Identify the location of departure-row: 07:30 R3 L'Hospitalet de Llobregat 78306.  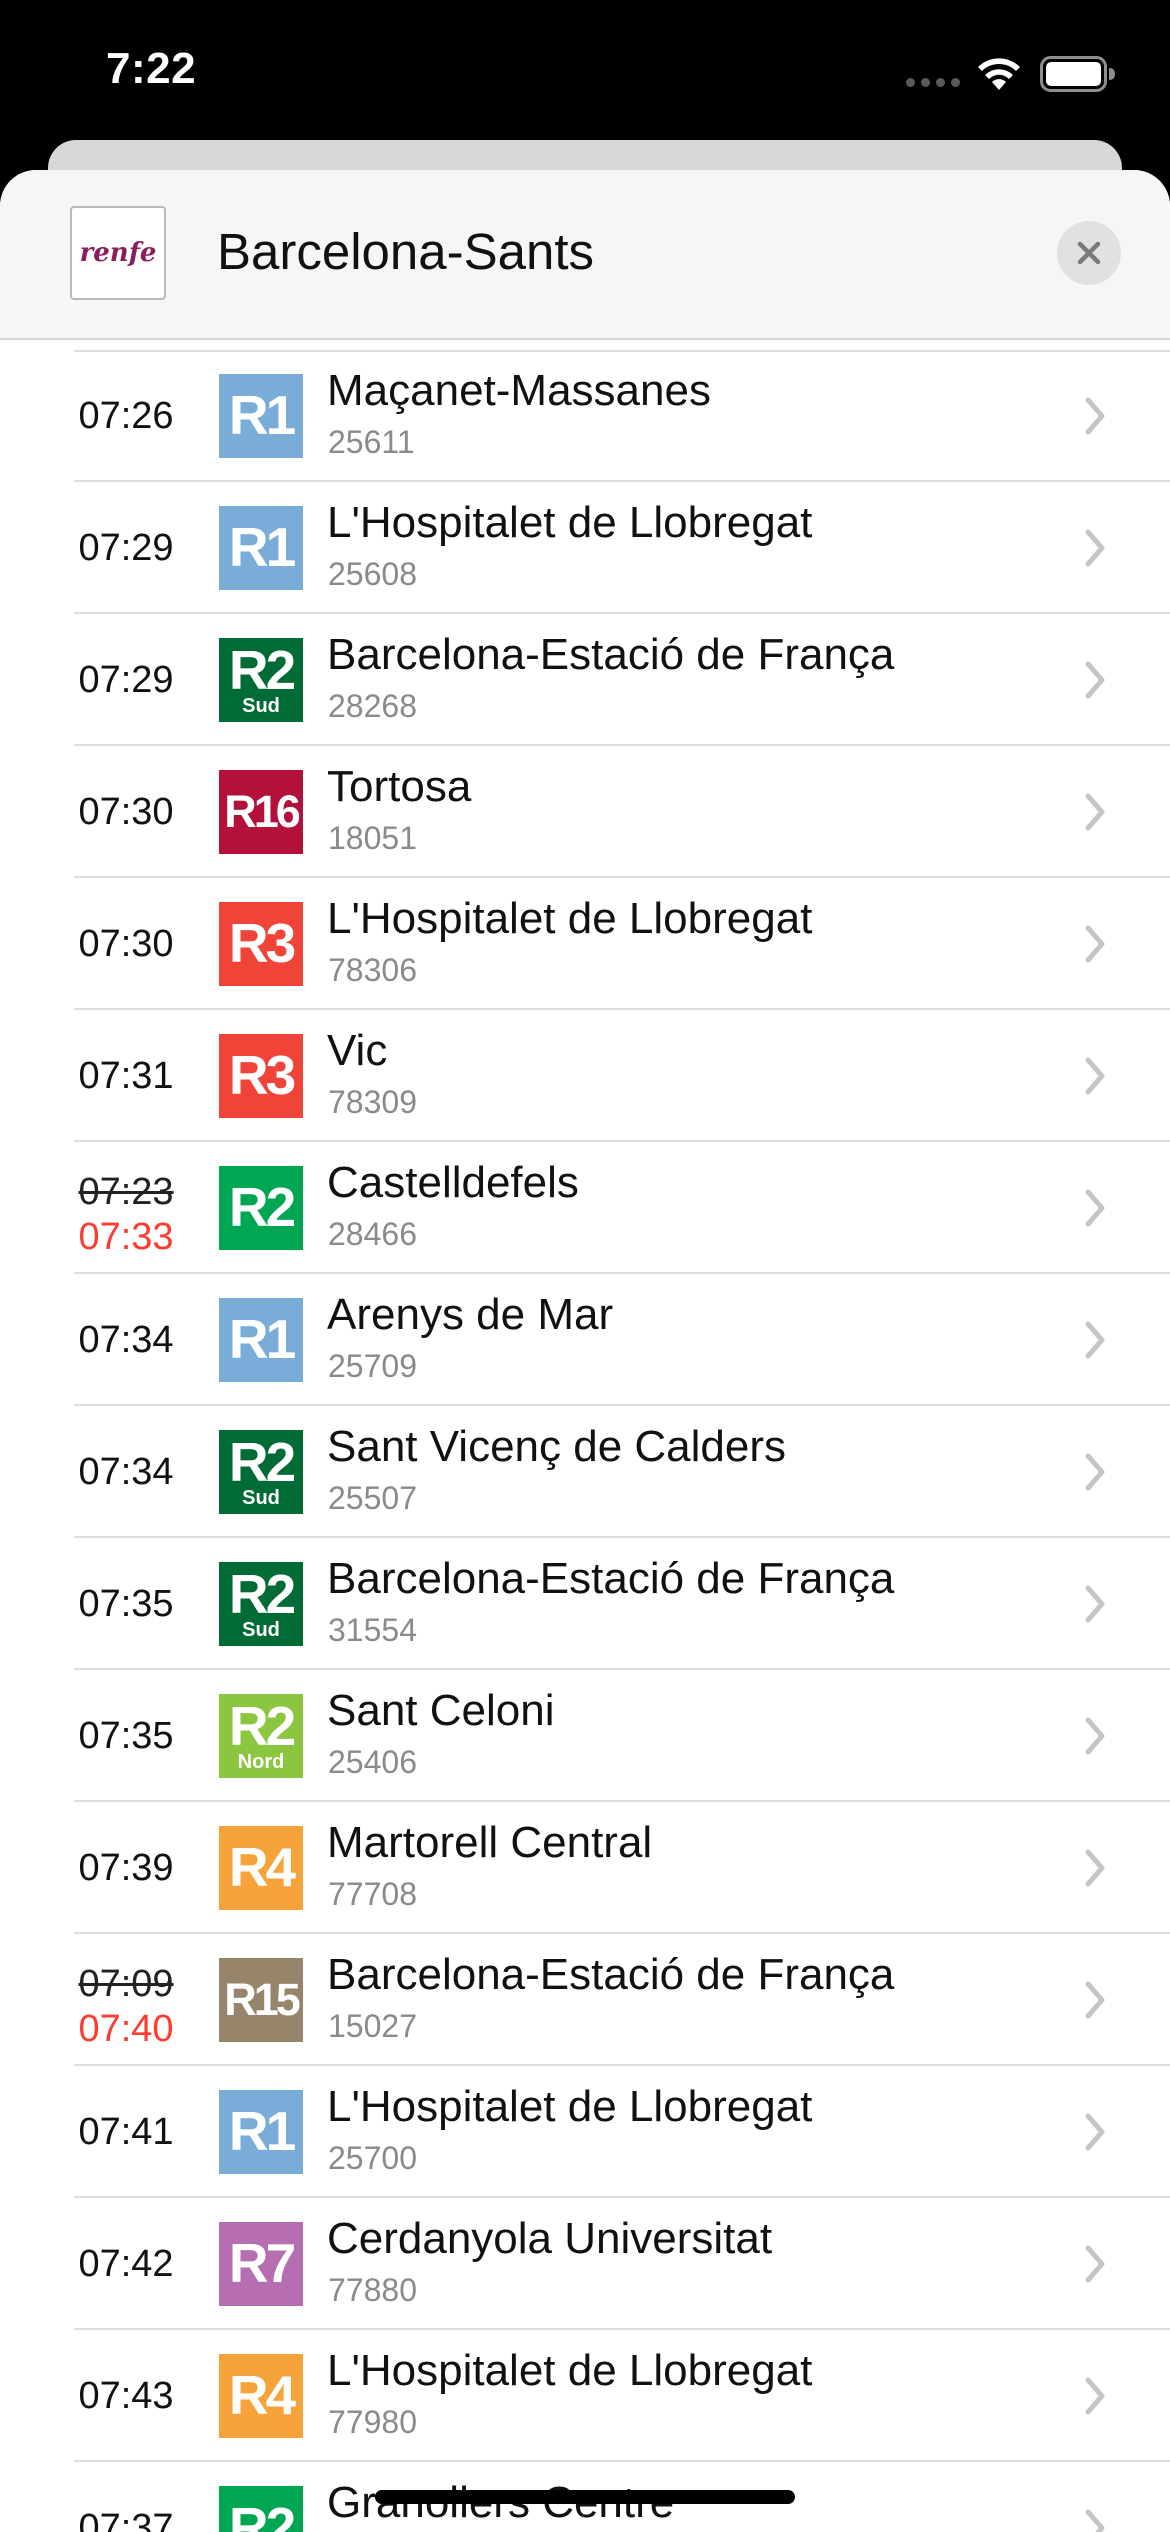
(585, 944).